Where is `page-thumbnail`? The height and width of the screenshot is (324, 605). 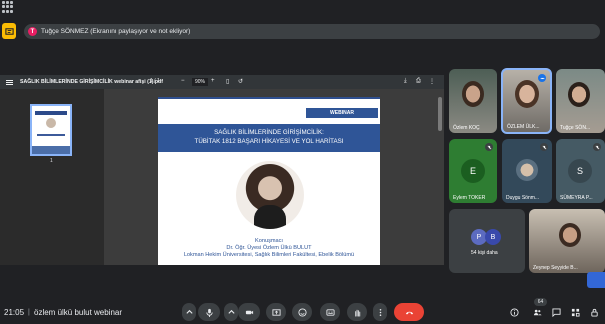
page-thumbnail is located at coordinates (51, 130).